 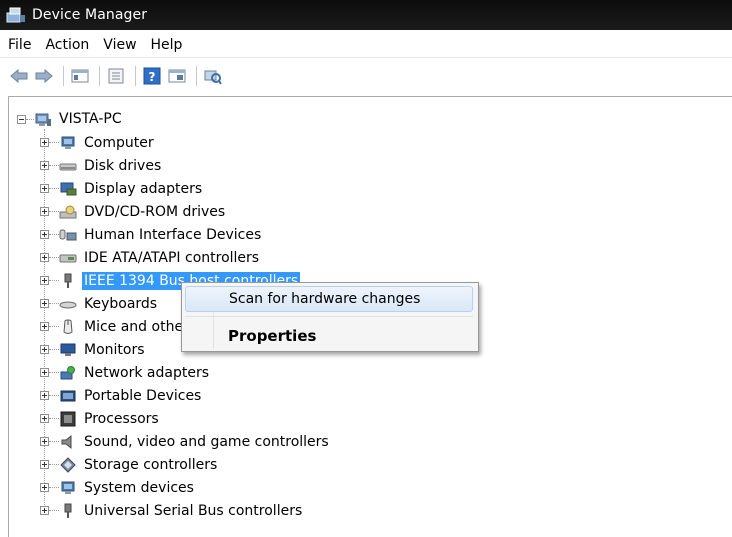 I want to click on toolbar: ?, so click(x=366, y=76).